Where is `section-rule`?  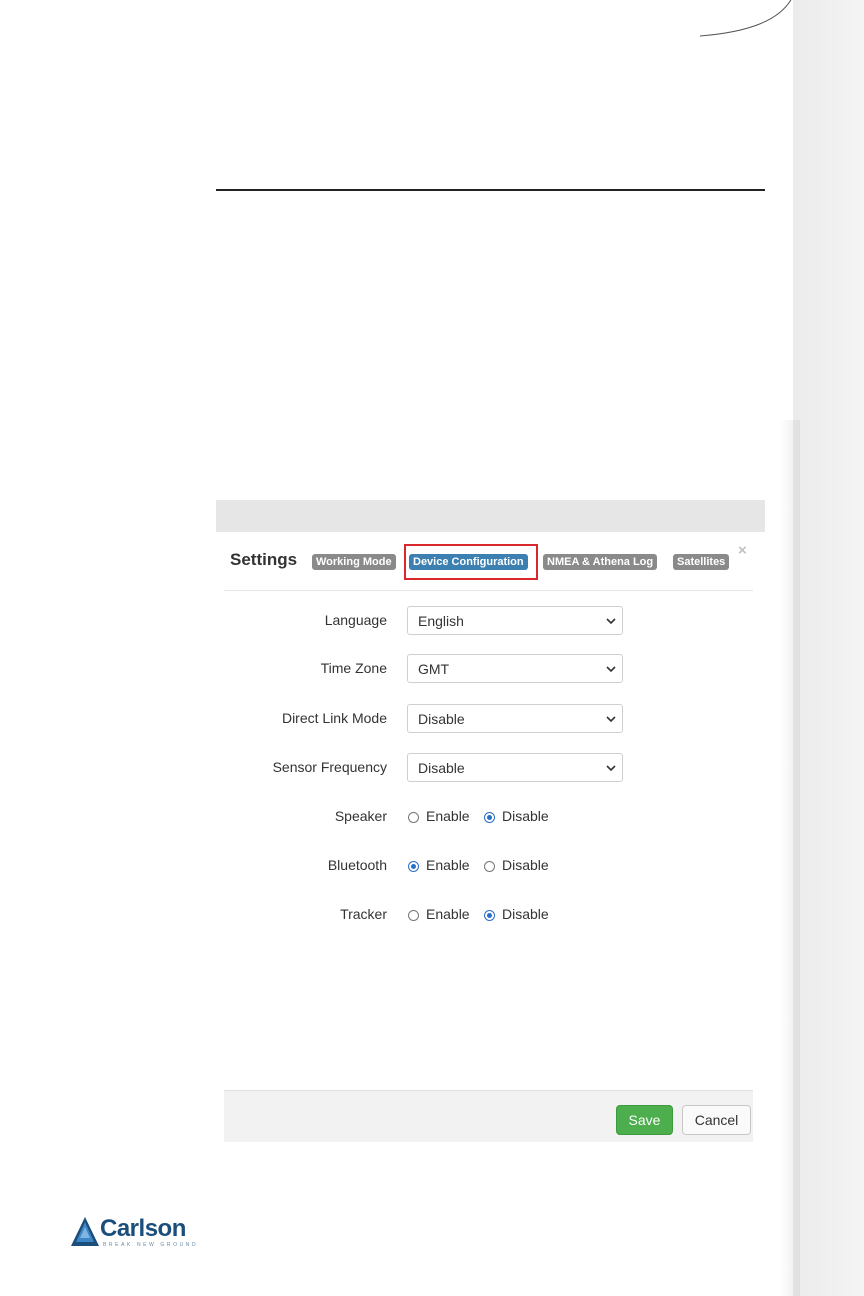 section-rule is located at coordinates (490, 190).